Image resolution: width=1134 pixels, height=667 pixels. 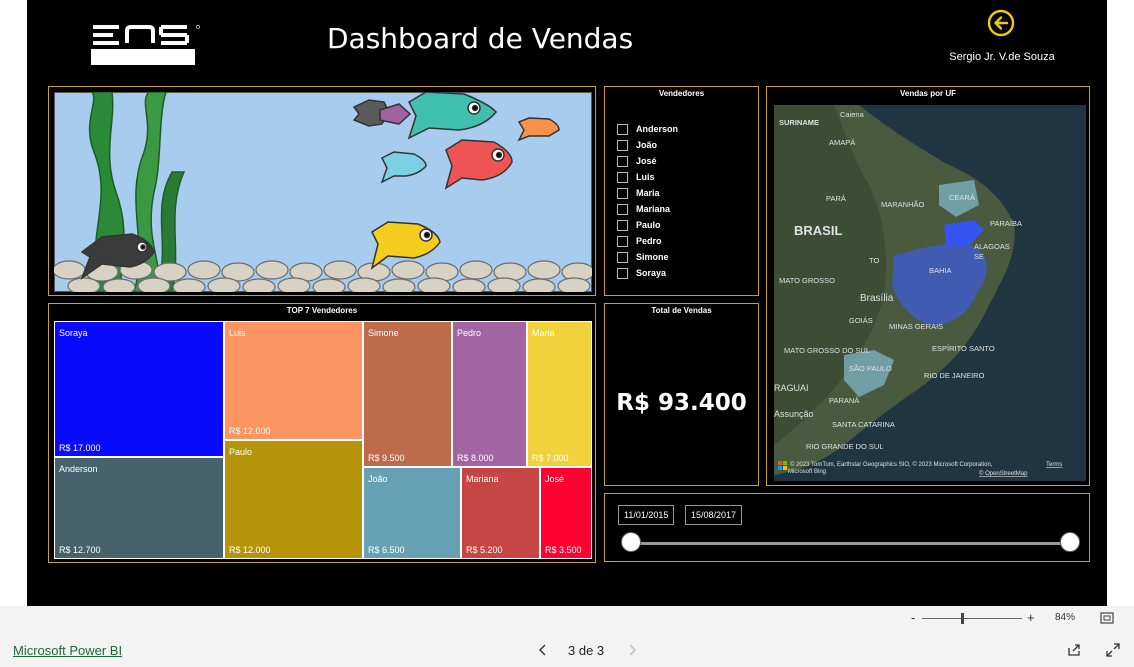 I want to click on chevron-left-icon, so click(x=543, y=650).